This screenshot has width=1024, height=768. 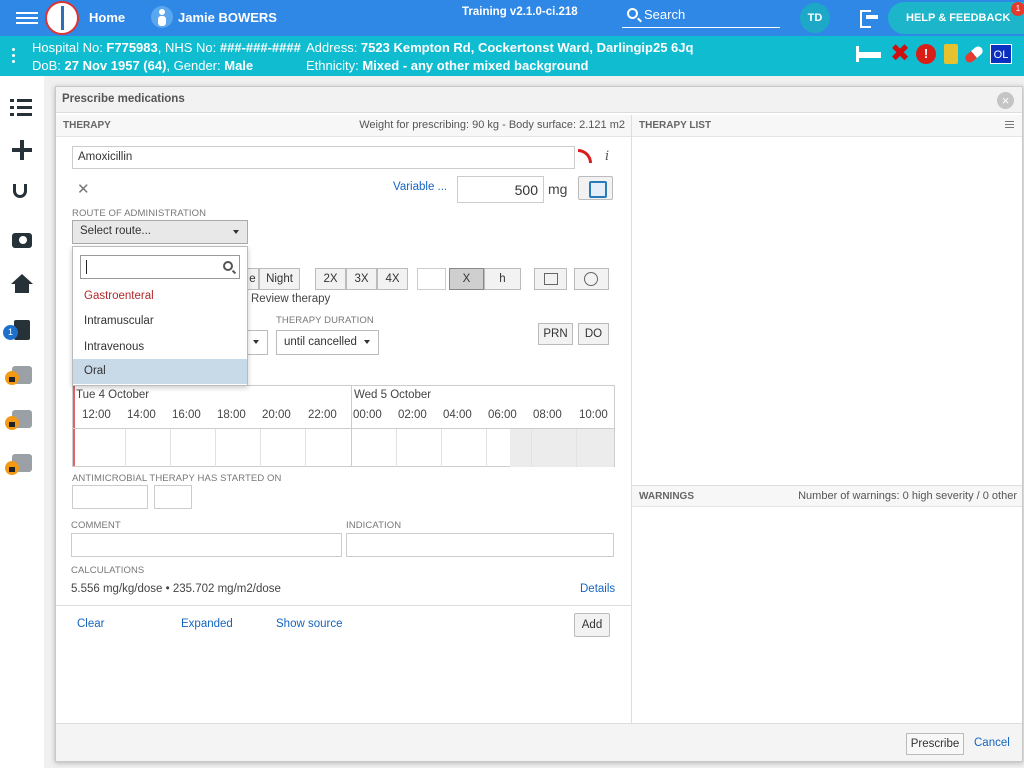 What do you see at coordinates (539, 100) in the screenshot?
I see `modal-header: Prescribe medications ×` at bounding box center [539, 100].